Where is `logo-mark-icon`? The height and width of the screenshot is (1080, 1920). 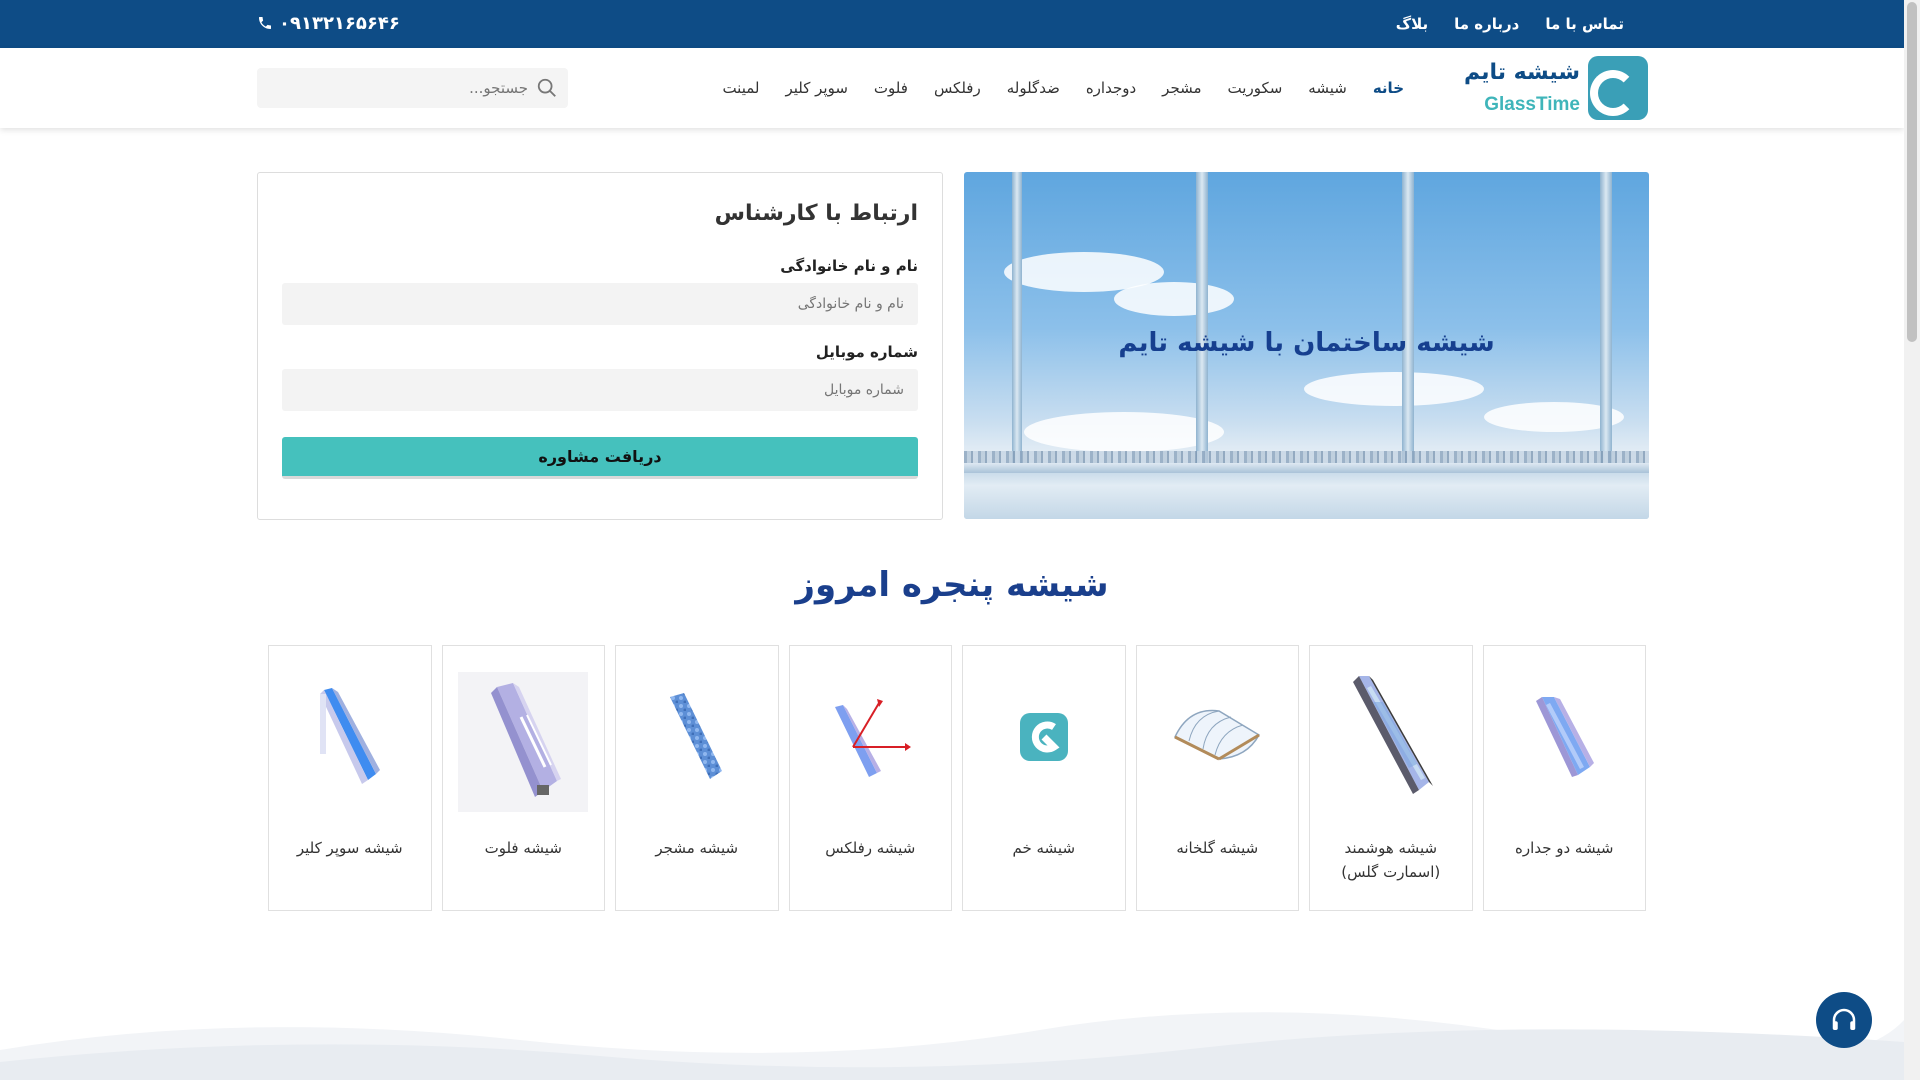 logo-mark-icon is located at coordinates (1618, 88).